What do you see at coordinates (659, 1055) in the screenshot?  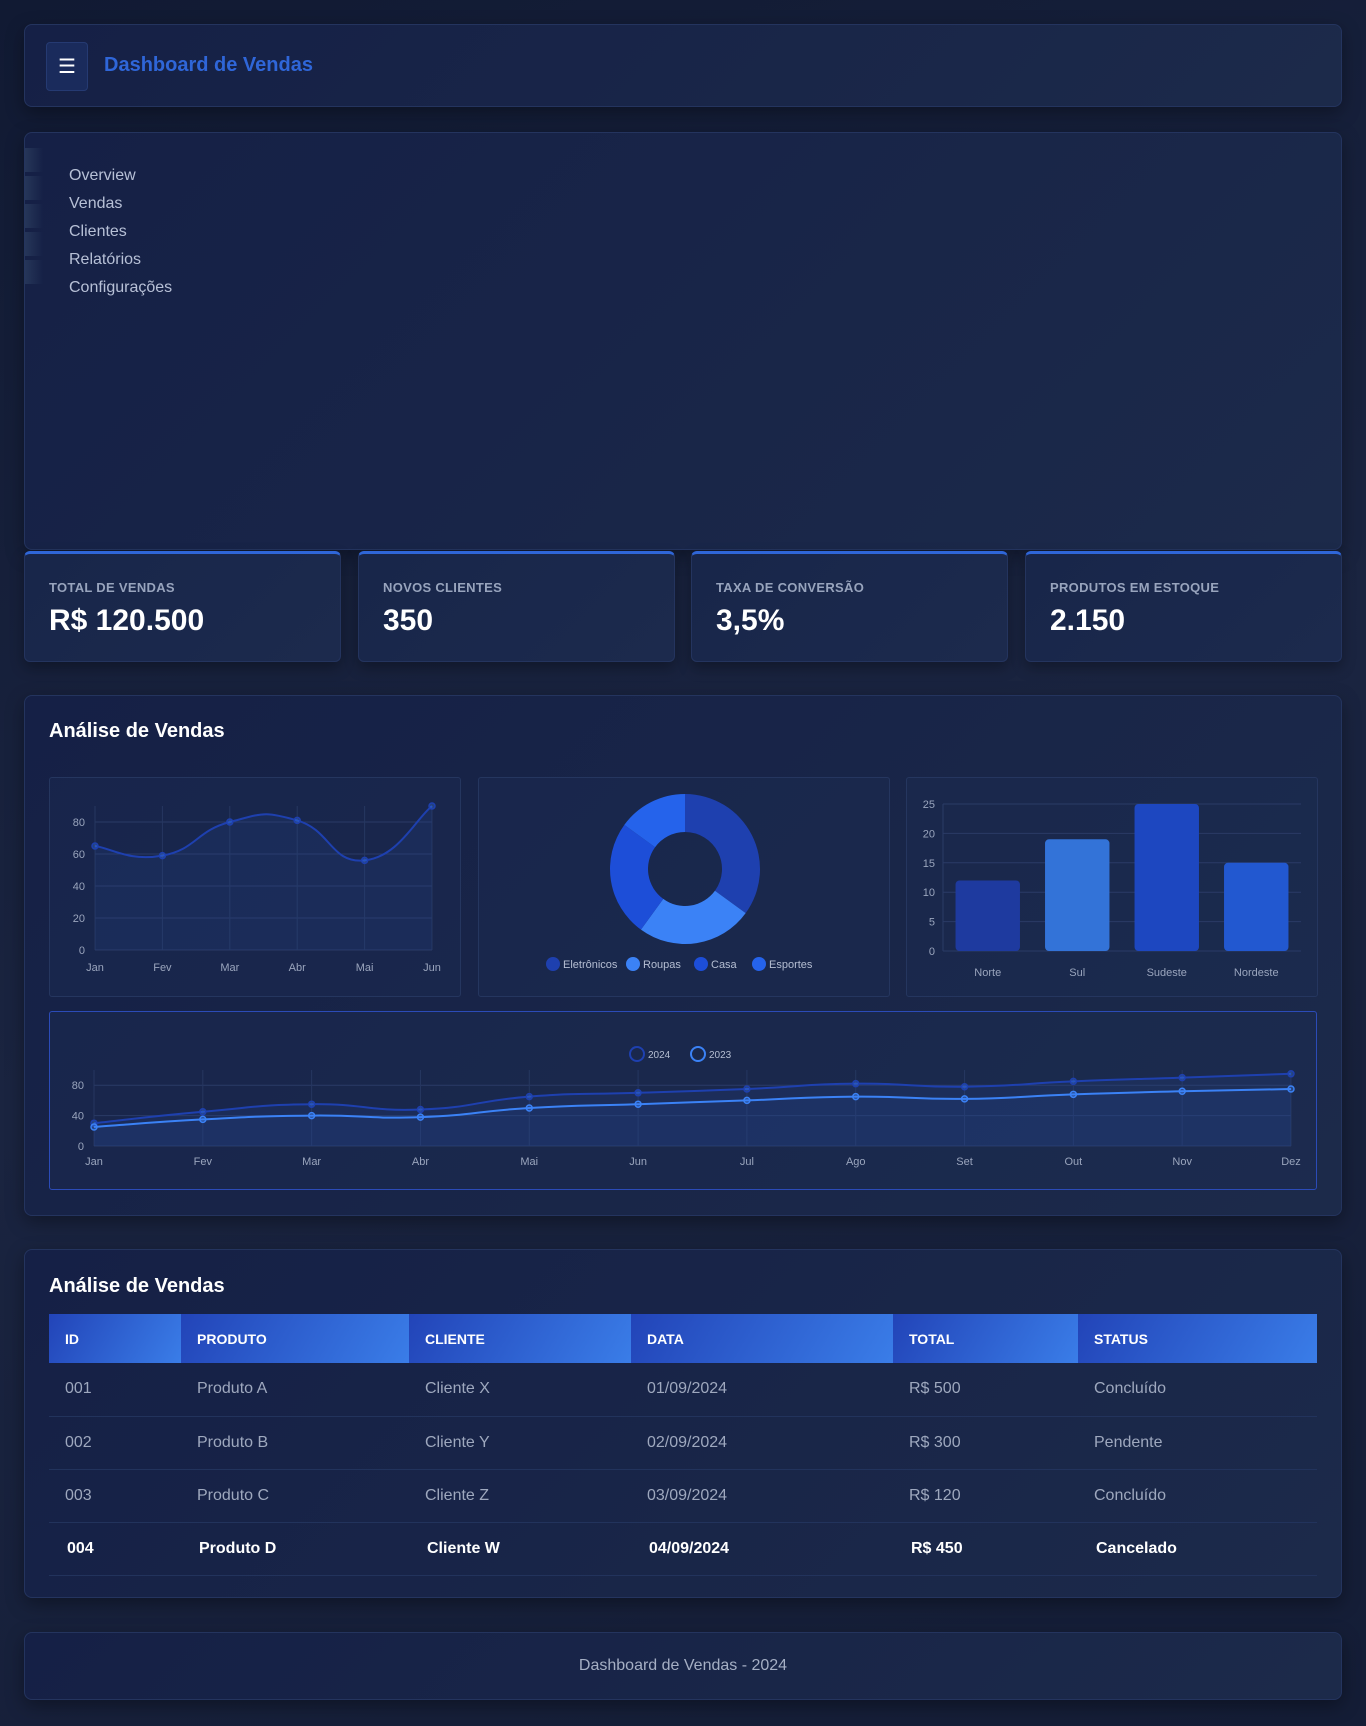 I see `legend-label: 2024` at bounding box center [659, 1055].